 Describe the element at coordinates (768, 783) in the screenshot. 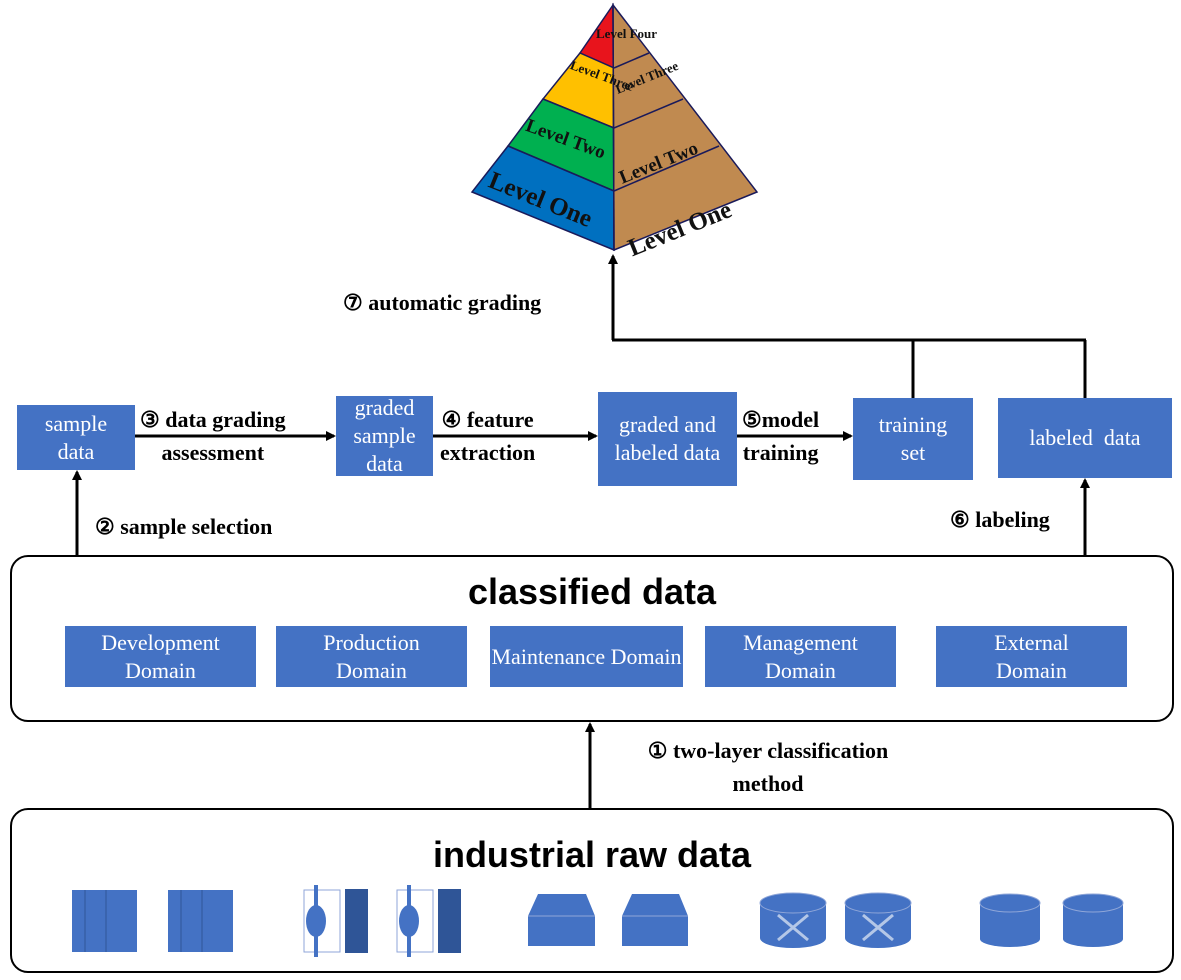

I see `step-text-2: method` at that location.